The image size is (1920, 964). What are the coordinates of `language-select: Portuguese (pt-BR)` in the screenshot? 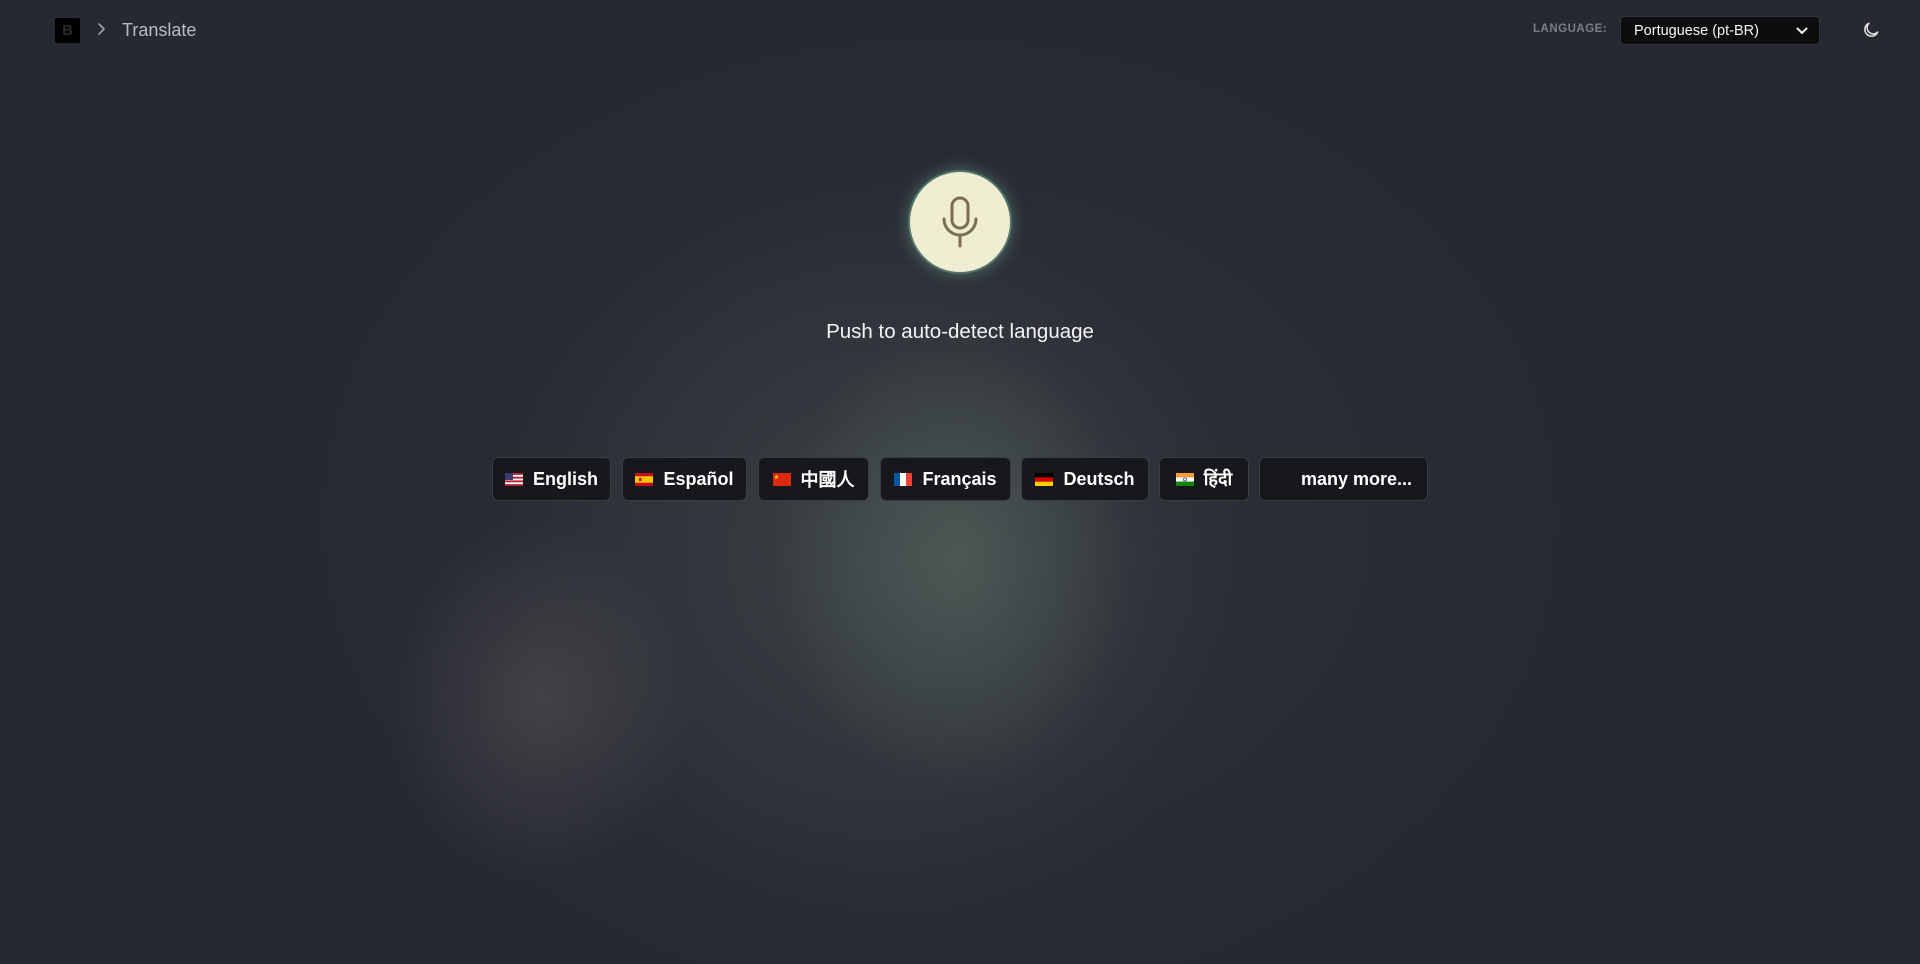 It's located at (1720, 30).